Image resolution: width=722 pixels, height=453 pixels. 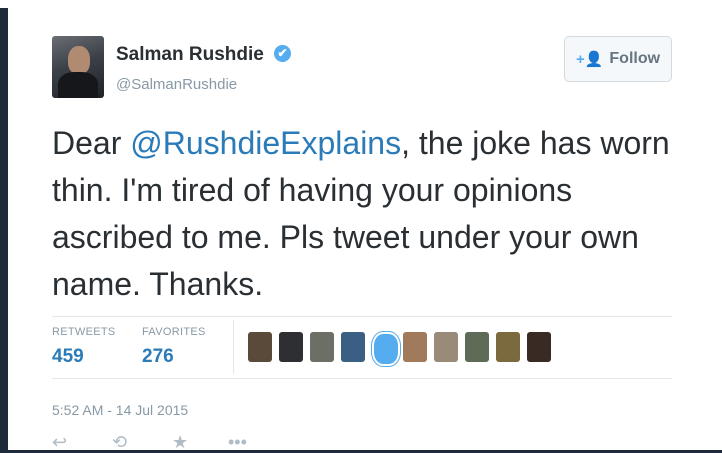 What do you see at coordinates (233, 347) in the screenshot?
I see `stats-separator` at bounding box center [233, 347].